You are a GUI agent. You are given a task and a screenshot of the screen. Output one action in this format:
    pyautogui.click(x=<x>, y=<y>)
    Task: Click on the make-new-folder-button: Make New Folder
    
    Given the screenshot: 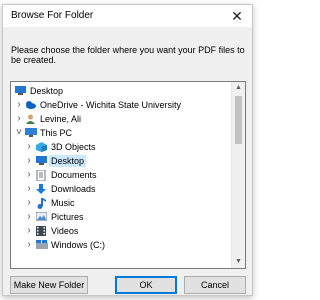 What is the action you would take?
    pyautogui.click(x=49, y=285)
    